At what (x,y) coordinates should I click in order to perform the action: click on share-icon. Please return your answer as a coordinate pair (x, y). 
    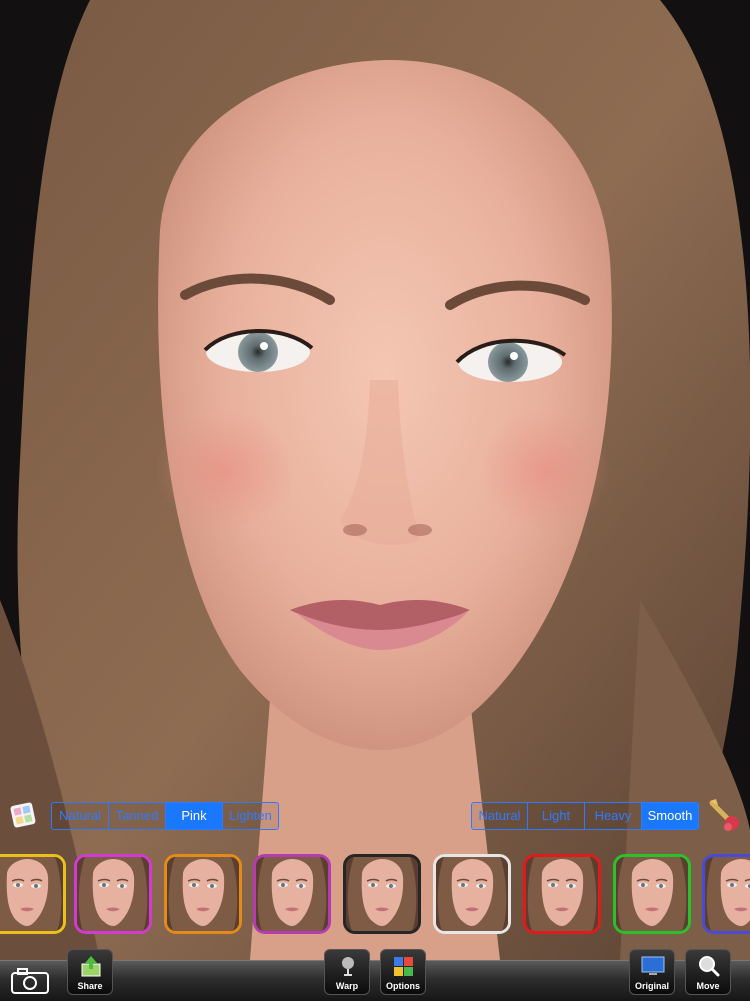
    Looking at the image, I should click on (91, 966).